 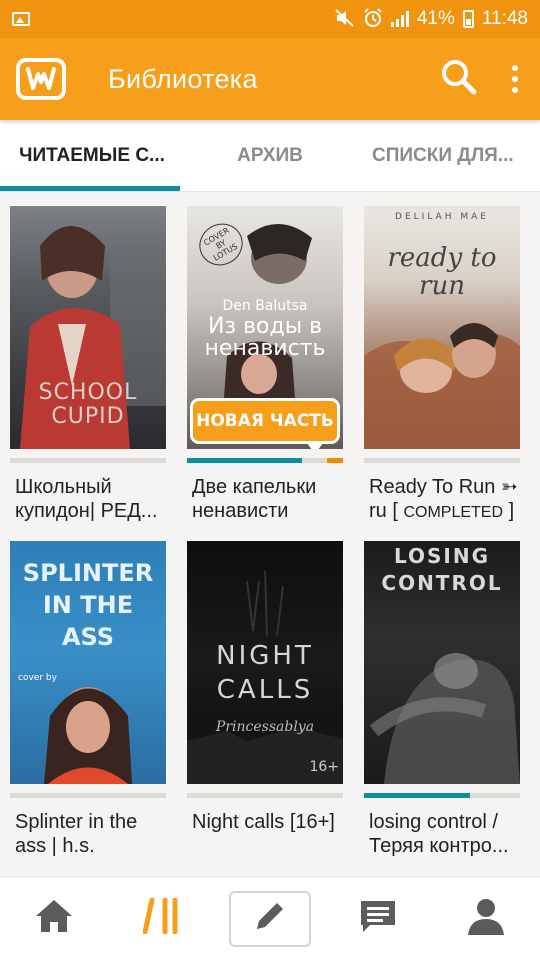 I want to click on gallery-notification-icon, so click(x=21, y=19).